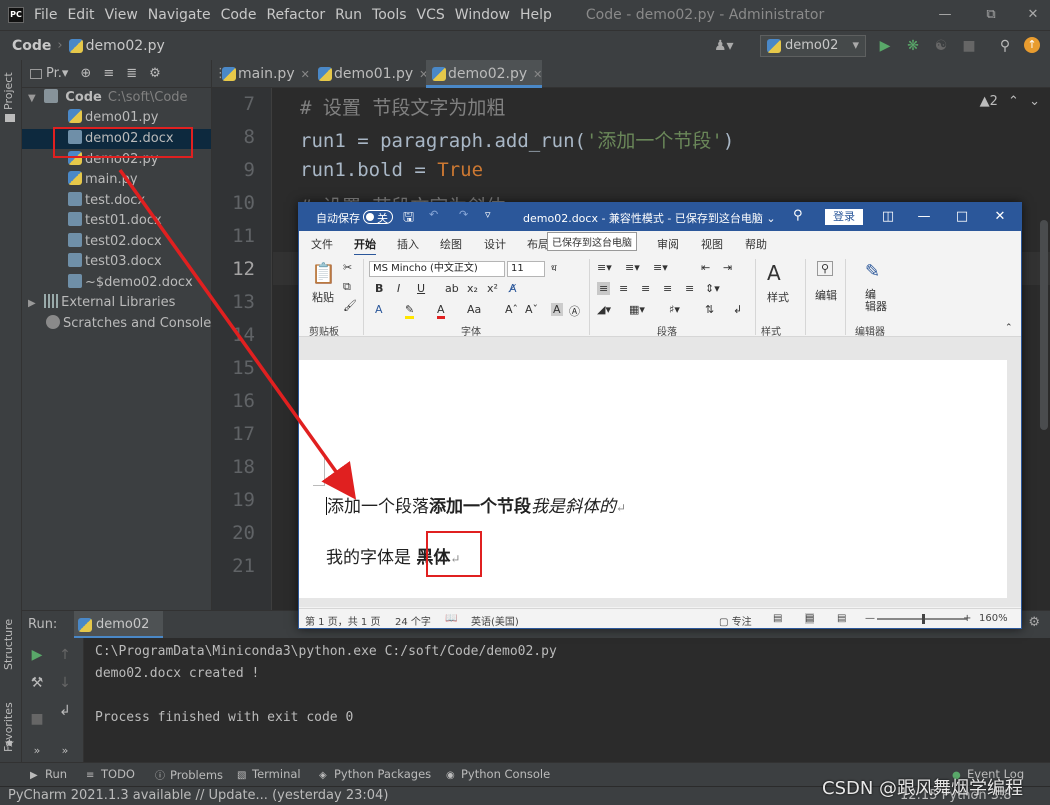 The height and width of the screenshot is (805, 1050). Describe the element at coordinates (116, 283) in the screenshot. I see `tree-file-temp-demo02-docx: ~$demo02.docx` at that location.